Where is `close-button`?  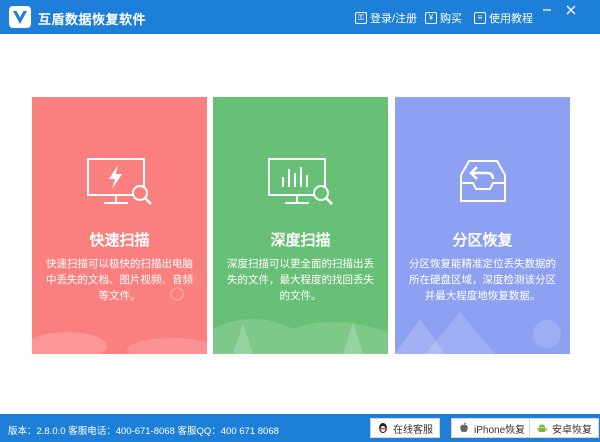
close-button is located at coordinates (571, 10).